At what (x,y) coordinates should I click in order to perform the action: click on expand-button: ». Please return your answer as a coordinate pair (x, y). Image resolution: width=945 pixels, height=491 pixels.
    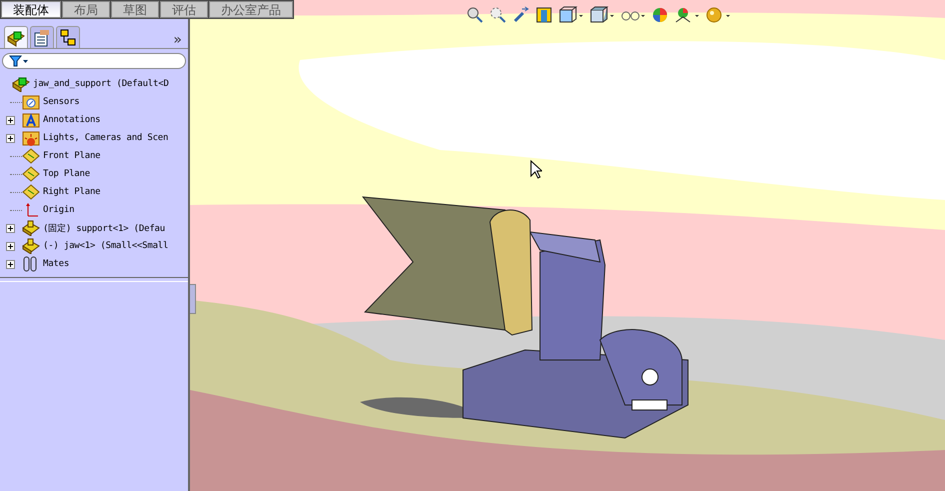
    Looking at the image, I should click on (177, 40).